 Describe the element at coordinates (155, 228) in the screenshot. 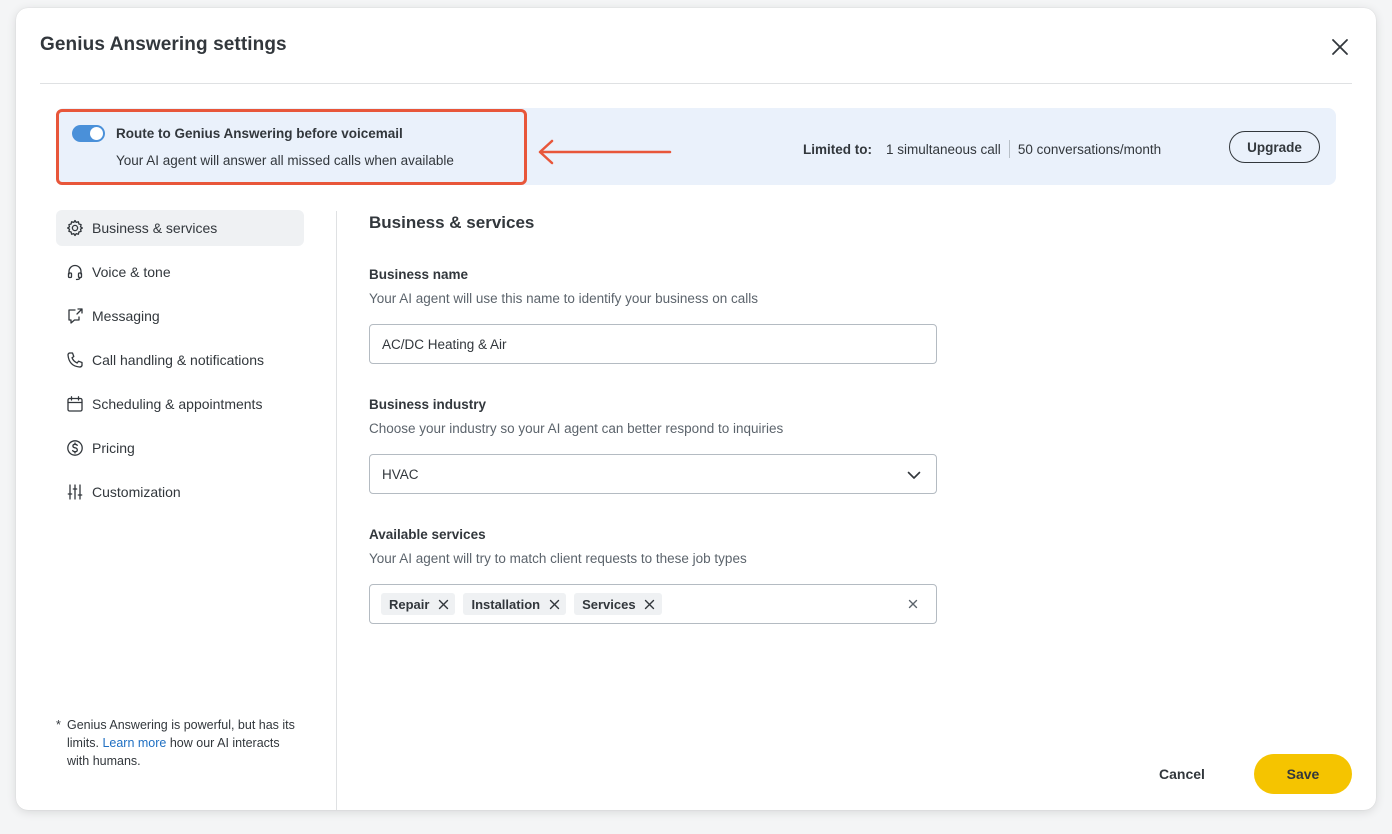

I see `sidebar-item-label: Business & services` at that location.